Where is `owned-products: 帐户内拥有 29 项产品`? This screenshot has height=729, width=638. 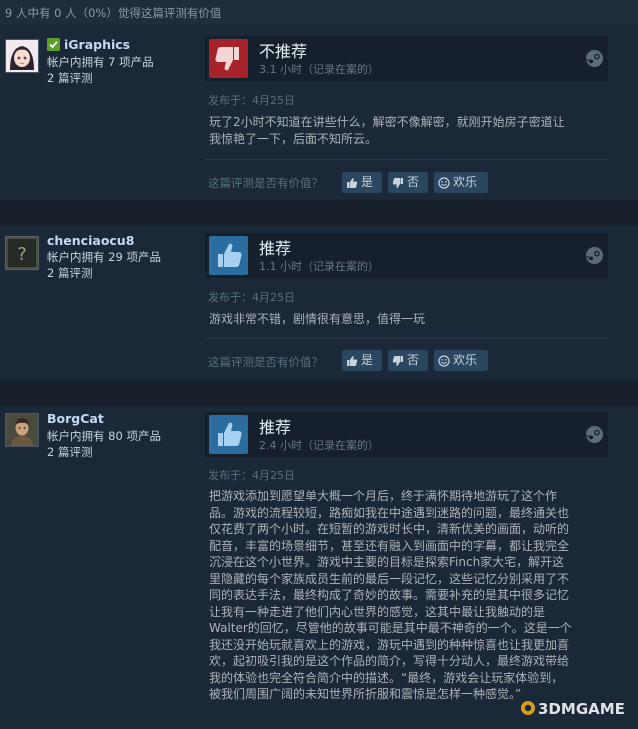 owned-products: 帐户内拥有 29 项产品 is located at coordinates (104, 257).